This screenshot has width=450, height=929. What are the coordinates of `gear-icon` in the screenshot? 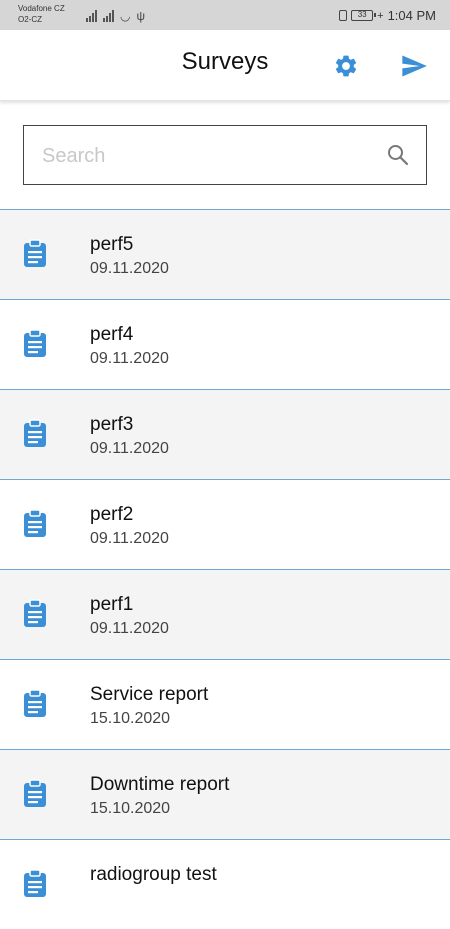 It's located at (346, 66).